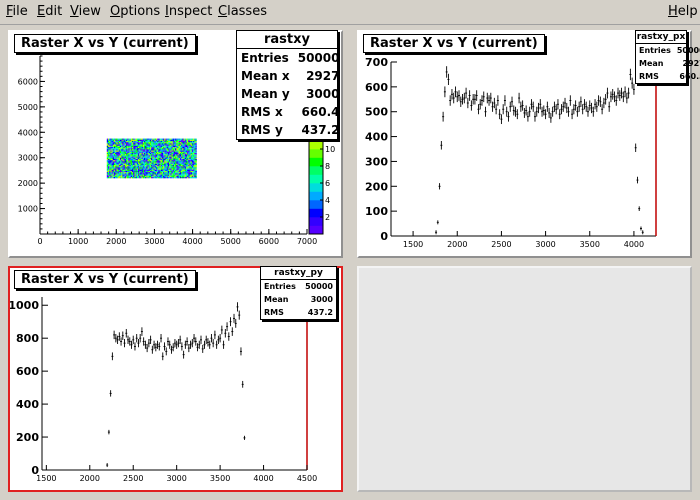 Image resolution: width=700 pixels, height=500 pixels. What do you see at coordinates (545, 244) in the screenshot?
I see `x-tick-label: 3000` at bounding box center [545, 244].